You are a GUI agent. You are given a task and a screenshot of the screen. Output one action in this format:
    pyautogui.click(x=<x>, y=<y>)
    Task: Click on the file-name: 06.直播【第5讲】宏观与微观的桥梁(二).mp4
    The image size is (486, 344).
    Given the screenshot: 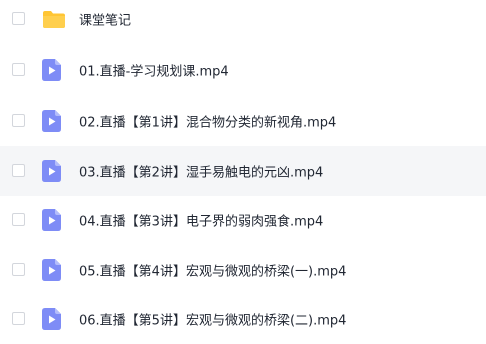 What is the action you would take?
    pyautogui.click(x=212, y=319)
    